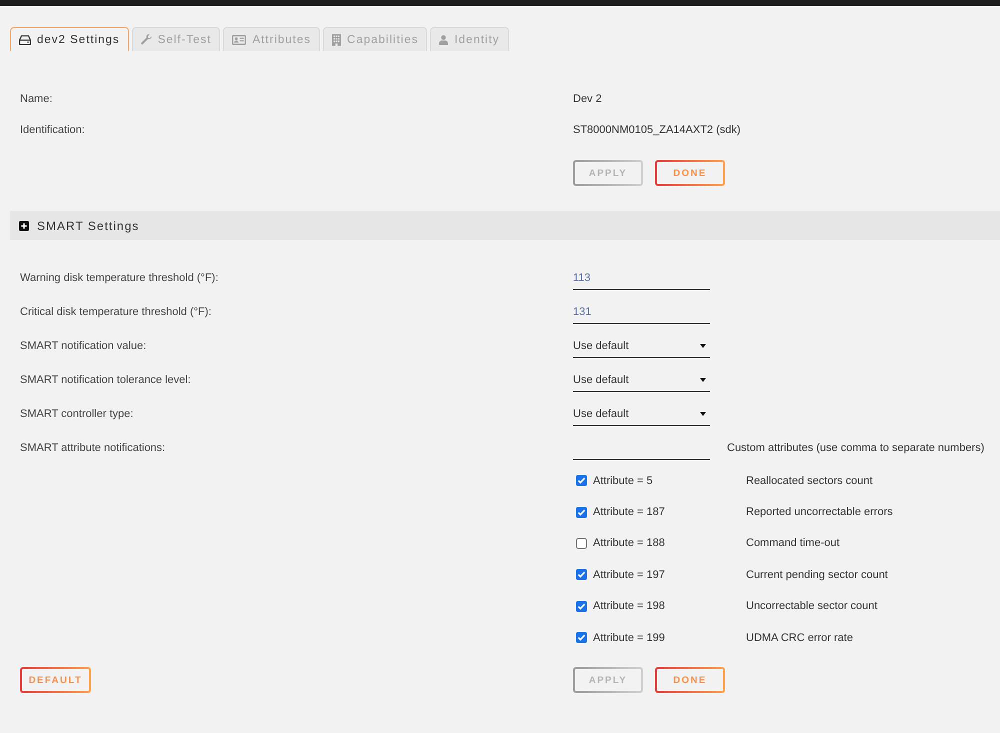 This screenshot has width=1000, height=733. What do you see at coordinates (77, 414) in the screenshot?
I see `field-label: SMART controller type:` at bounding box center [77, 414].